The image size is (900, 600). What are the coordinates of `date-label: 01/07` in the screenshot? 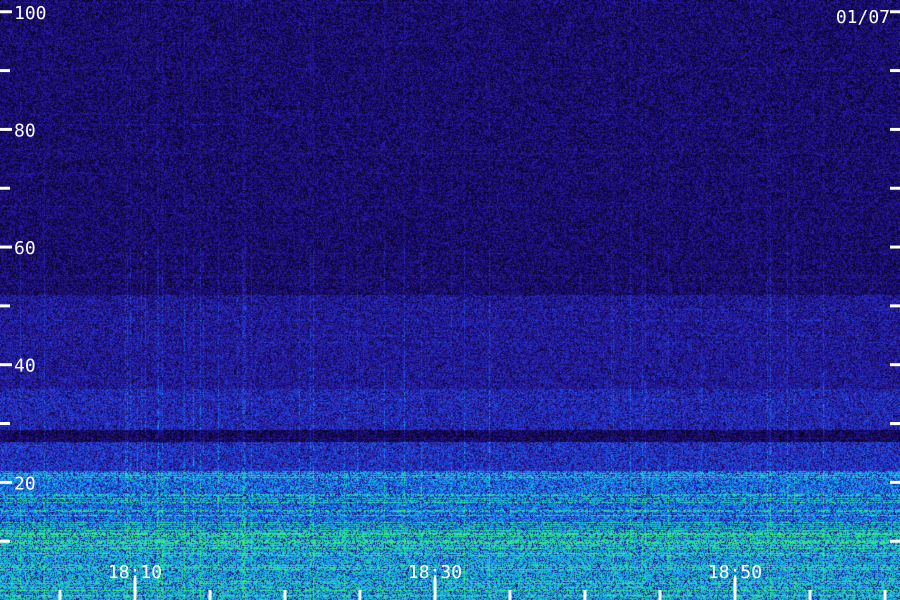 It's located at (863, 17).